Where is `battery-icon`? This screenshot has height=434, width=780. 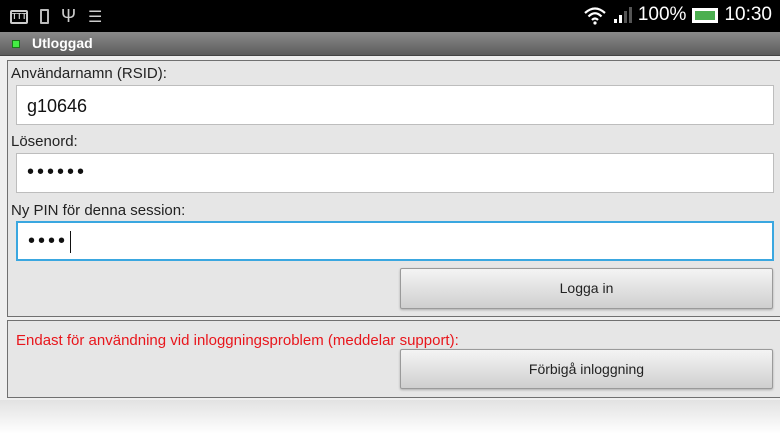 battery-icon is located at coordinates (705, 15).